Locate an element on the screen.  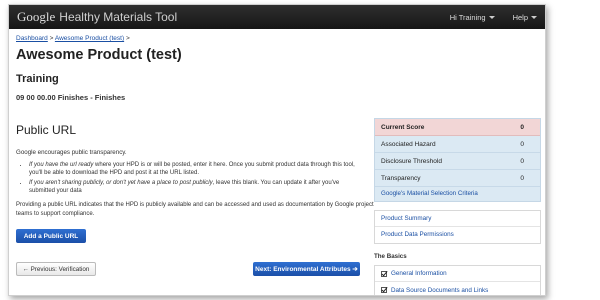
score-label: Current Score is located at coordinates (403, 127).